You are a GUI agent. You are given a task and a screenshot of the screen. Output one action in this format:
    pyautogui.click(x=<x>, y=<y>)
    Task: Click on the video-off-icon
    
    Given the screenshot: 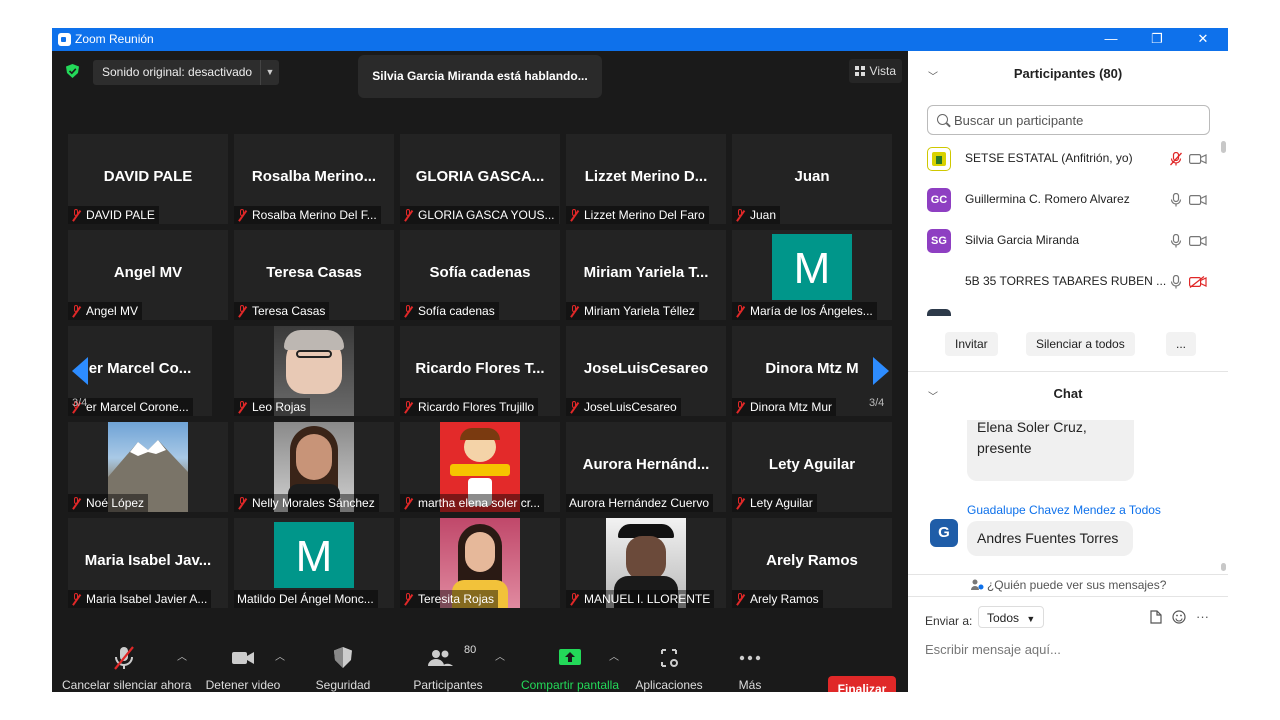 What is the action you would take?
    pyautogui.click(x=1198, y=282)
    